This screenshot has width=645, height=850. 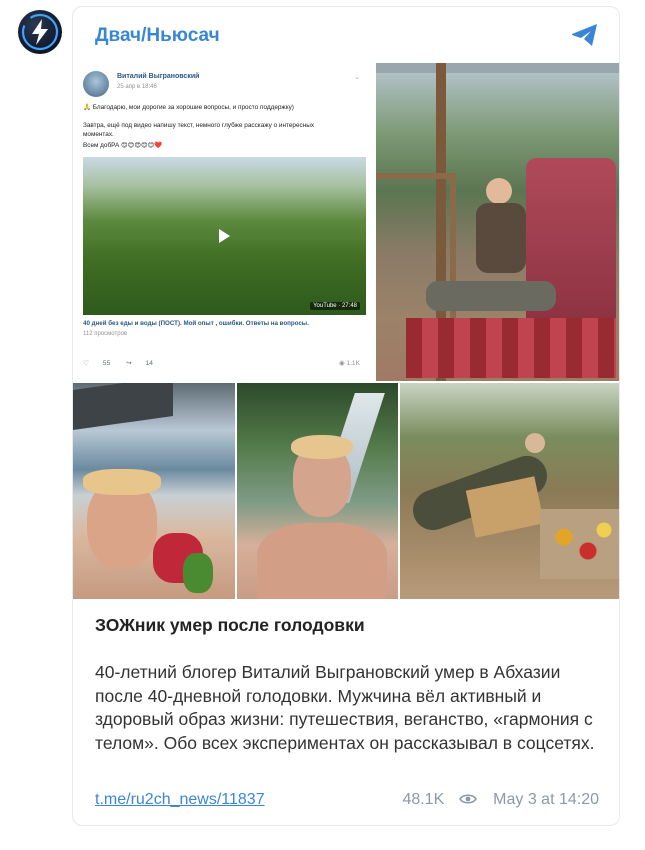 I want to click on channel-logo-icon, so click(x=40, y=32).